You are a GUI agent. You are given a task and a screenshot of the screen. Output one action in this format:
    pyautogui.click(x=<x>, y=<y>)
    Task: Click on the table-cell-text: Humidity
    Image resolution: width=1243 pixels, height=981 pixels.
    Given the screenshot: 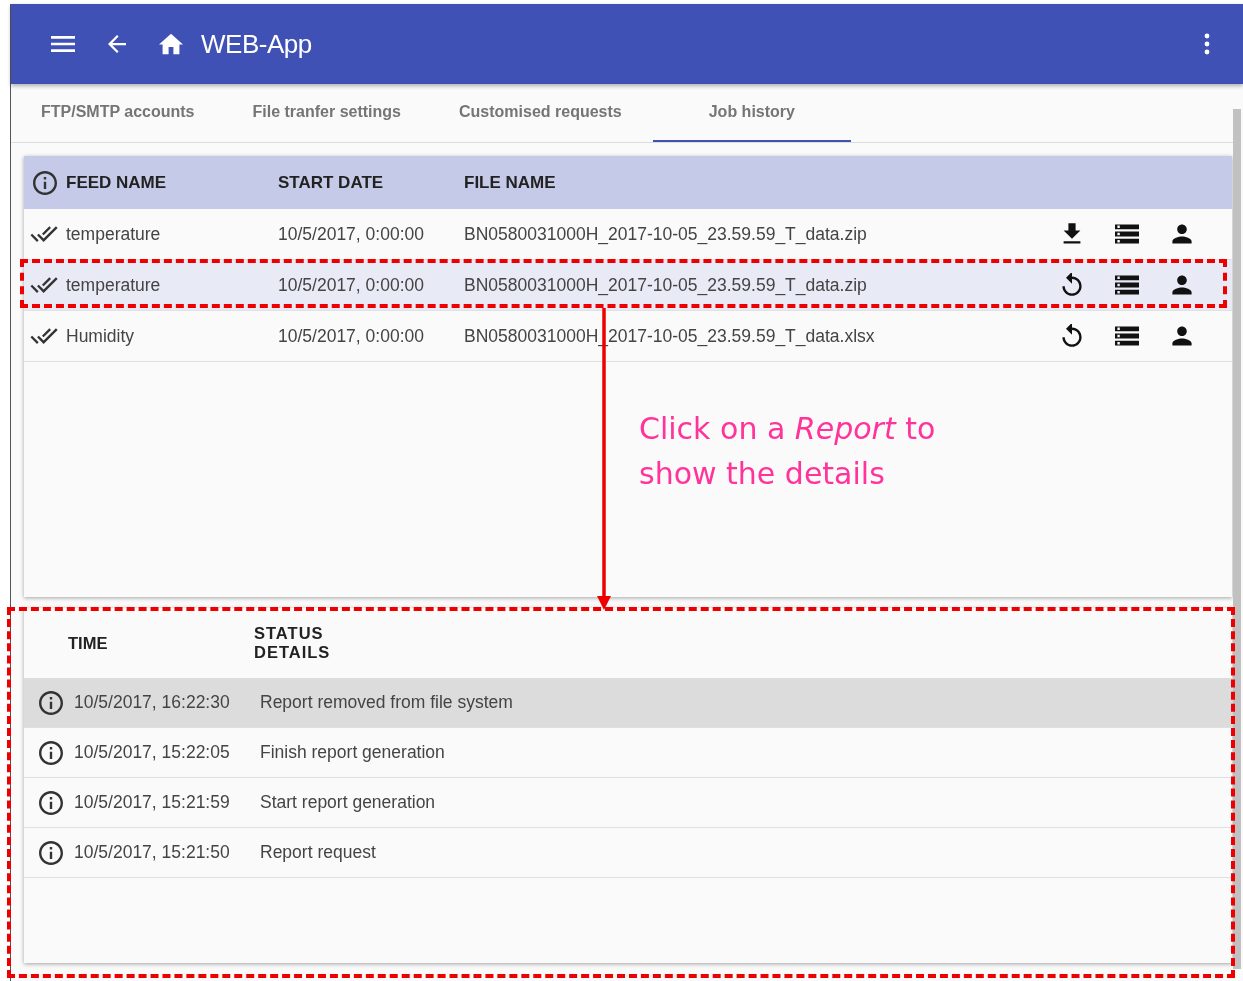 What is the action you would take?
    pyautogui.click(x=101, y=336)
    